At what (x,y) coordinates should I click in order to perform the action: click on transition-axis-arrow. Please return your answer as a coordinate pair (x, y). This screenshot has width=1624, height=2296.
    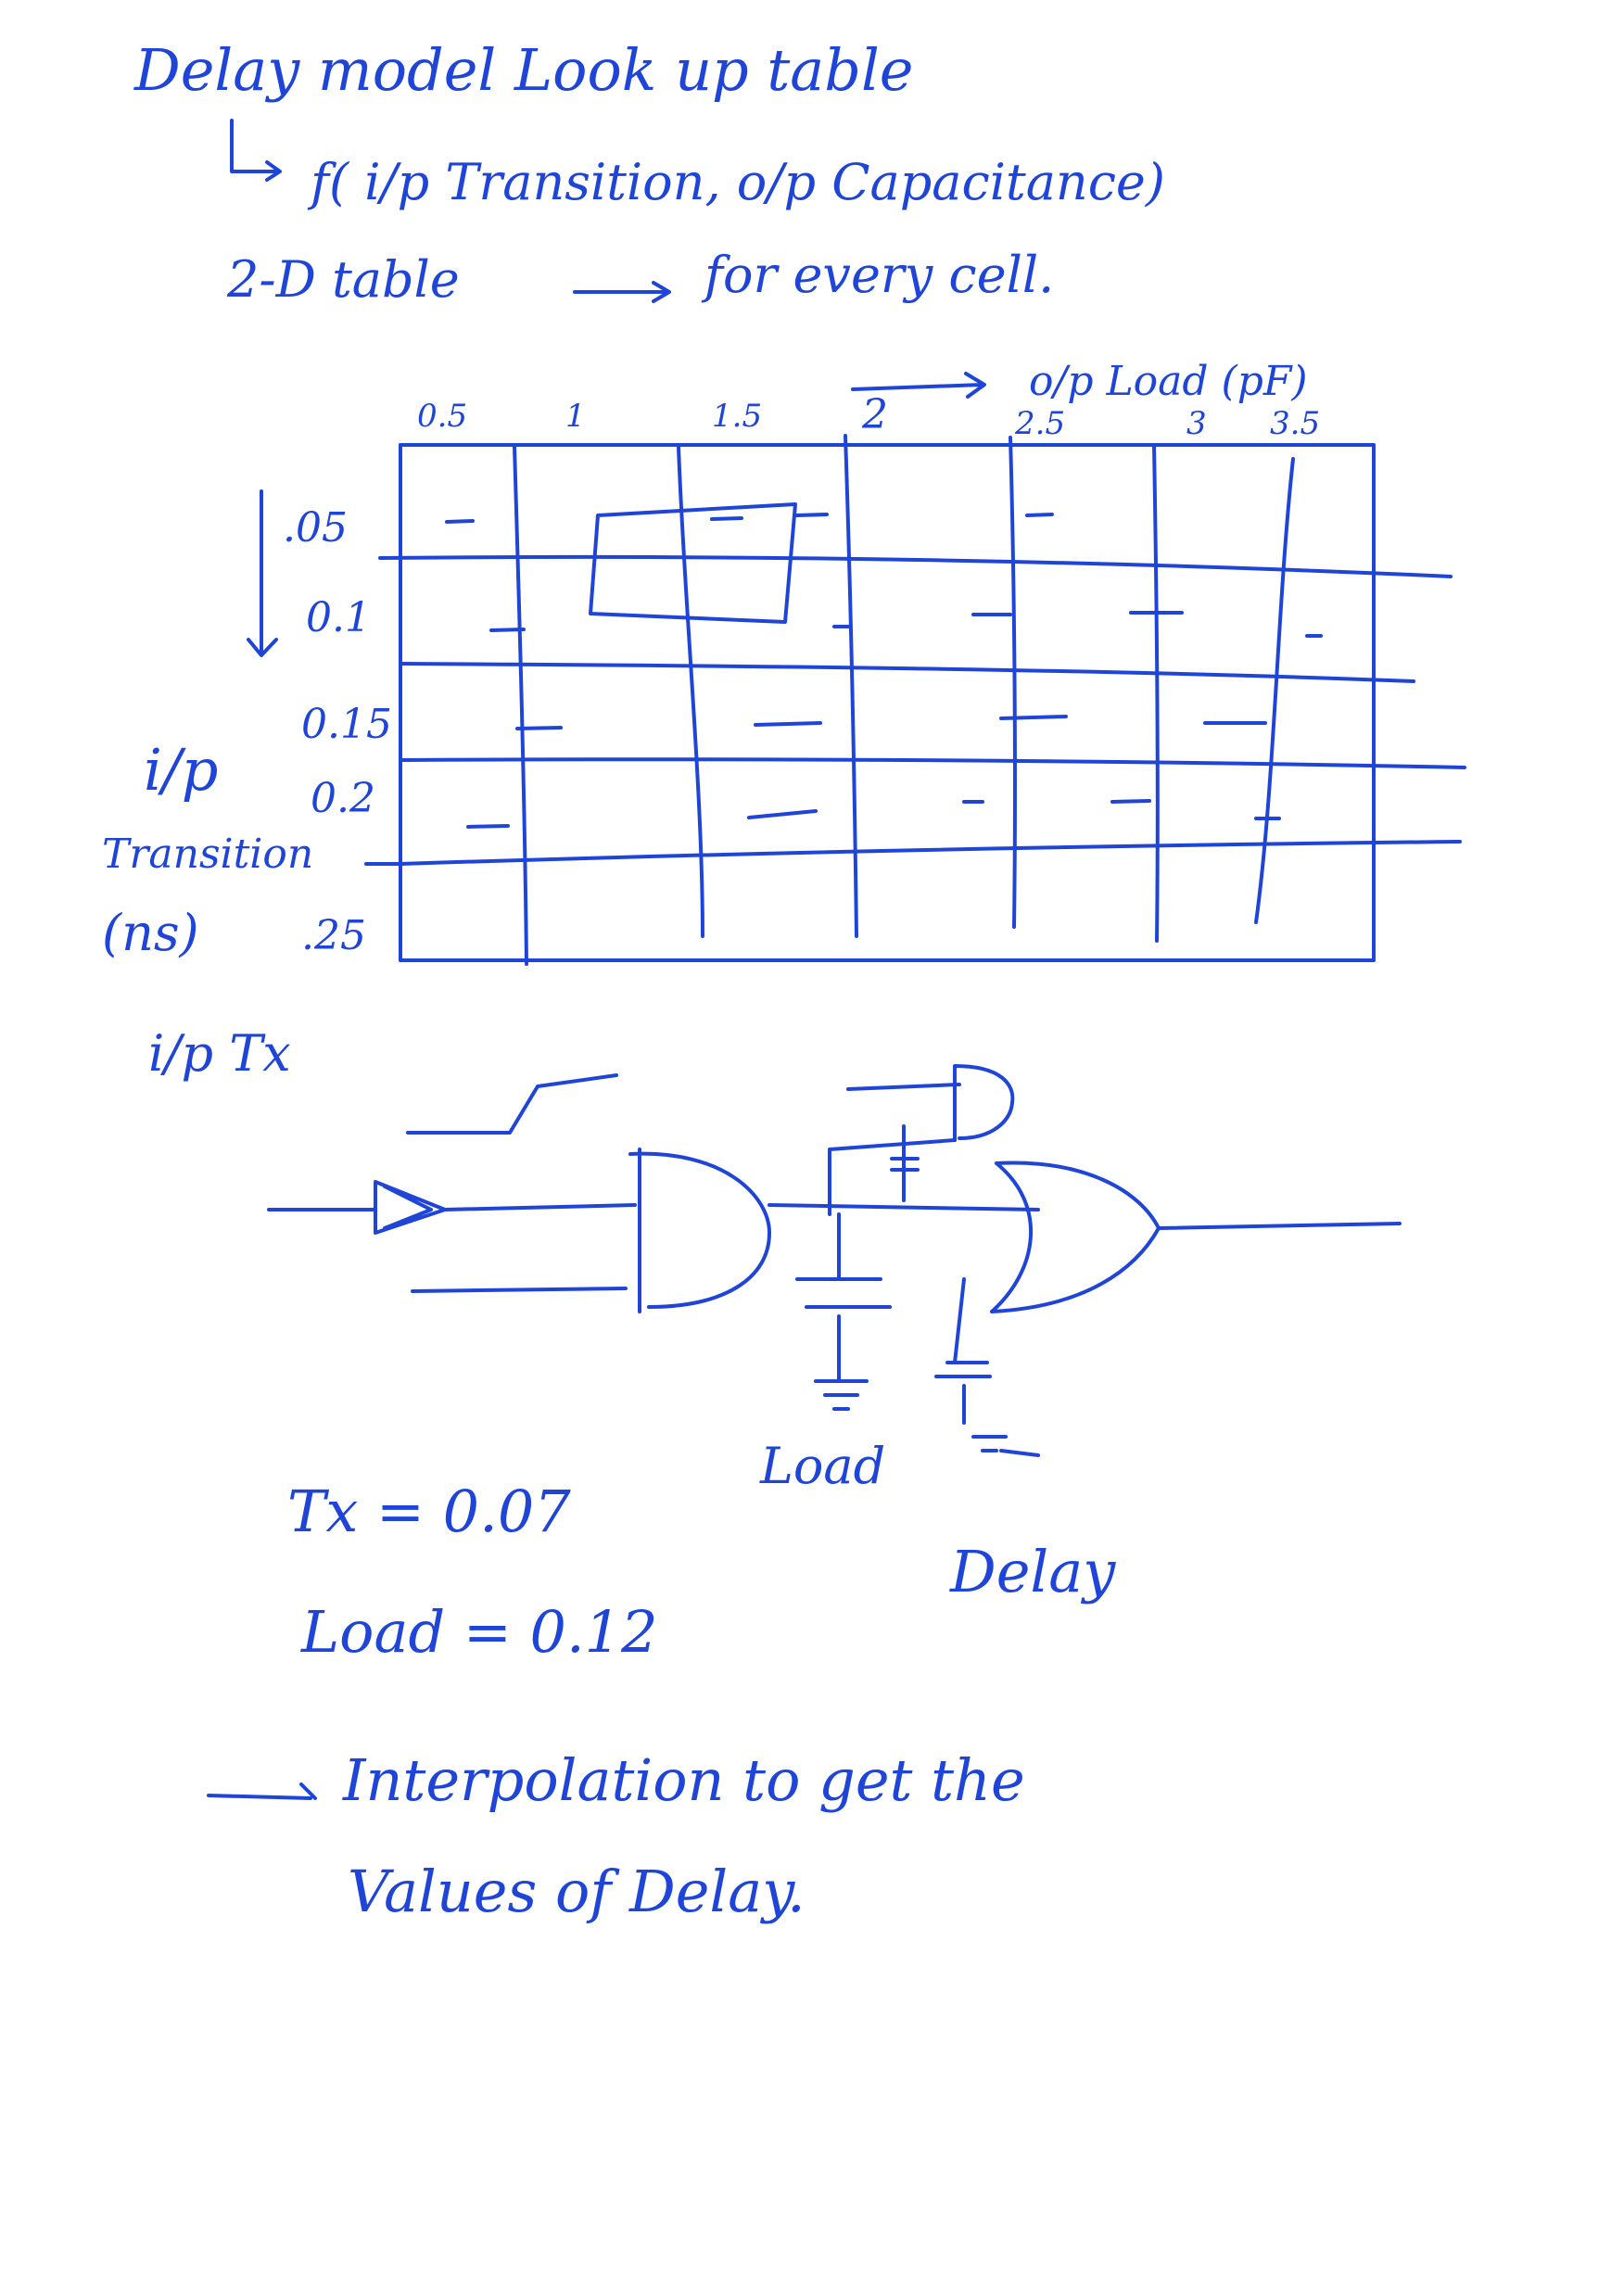
    Looking at the image, I should click on (262, 573).